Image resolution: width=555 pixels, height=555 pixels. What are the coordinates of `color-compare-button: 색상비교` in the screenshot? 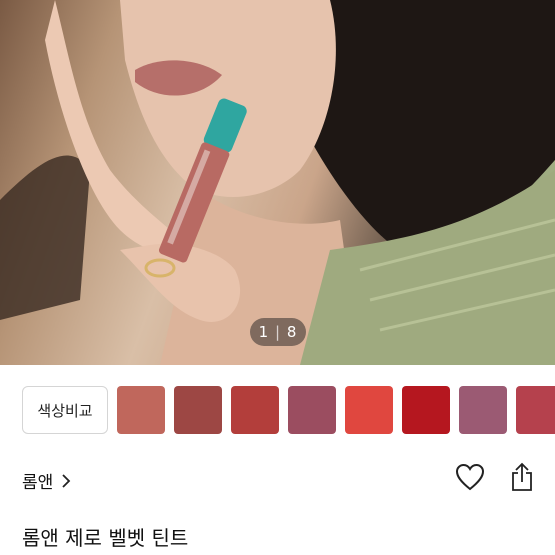 It's located at (65, 410).